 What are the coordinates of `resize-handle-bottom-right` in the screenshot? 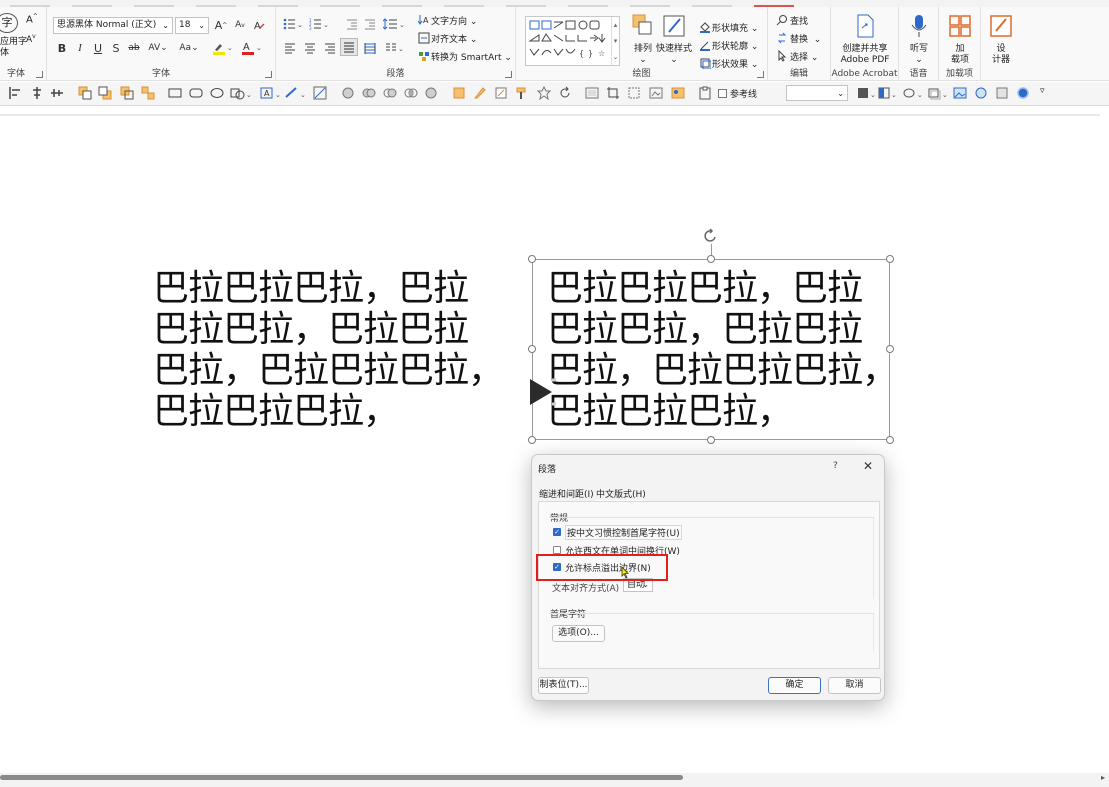 It's located at (890, 440).